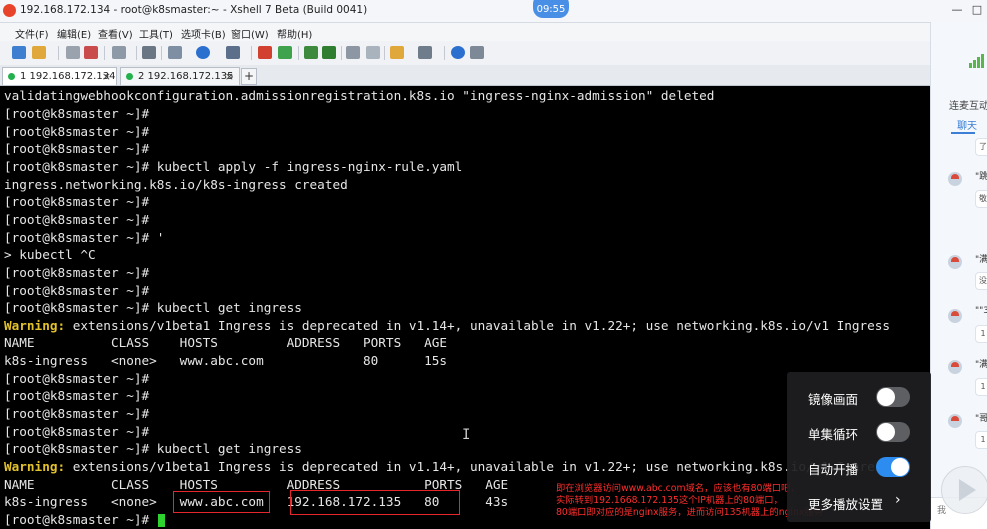  Describe the element at coordinates (466, 435) in the screenshot. I see `ibeam-cursor-icon: I` at that location.